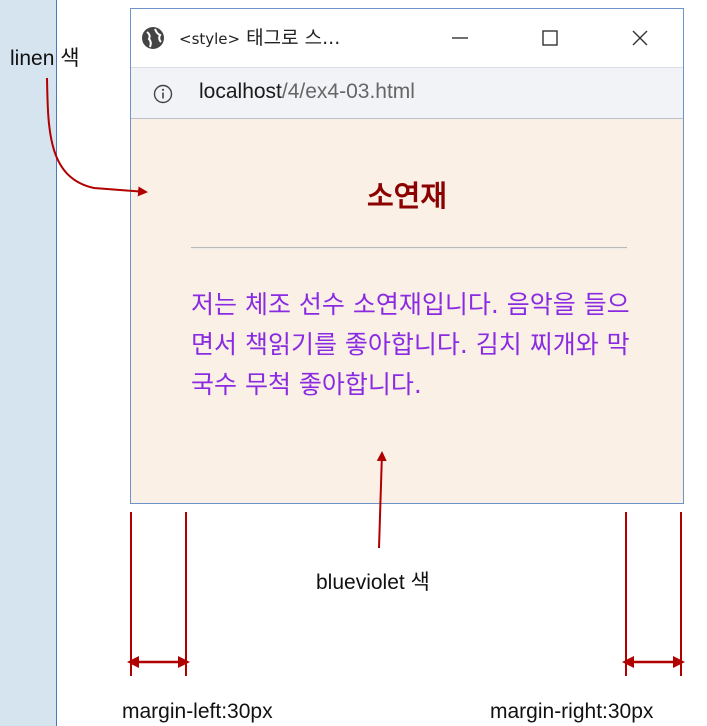  I want to click on margin-left-label: margin-left:30px, so click(197, 711).